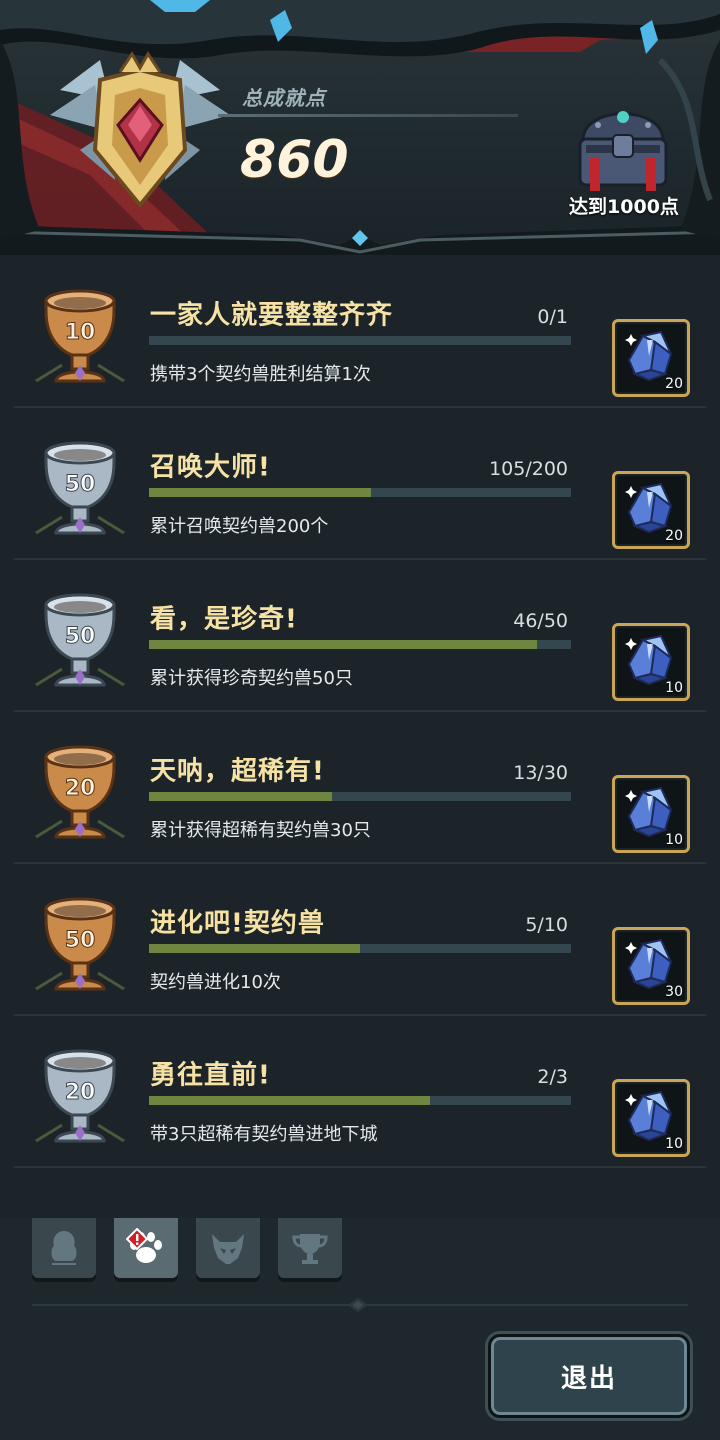  Describe the element at coordinates (237, 771) in the screenshot. I see `achievement-title: 天呐，超稀有!` at that location.